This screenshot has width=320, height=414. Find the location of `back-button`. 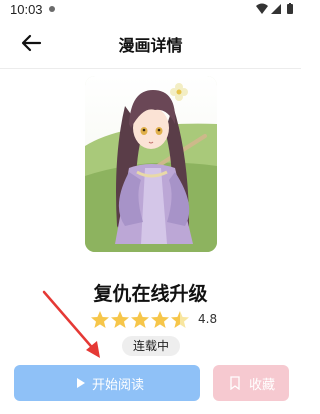

back-button is located at coordinates (32, 43).